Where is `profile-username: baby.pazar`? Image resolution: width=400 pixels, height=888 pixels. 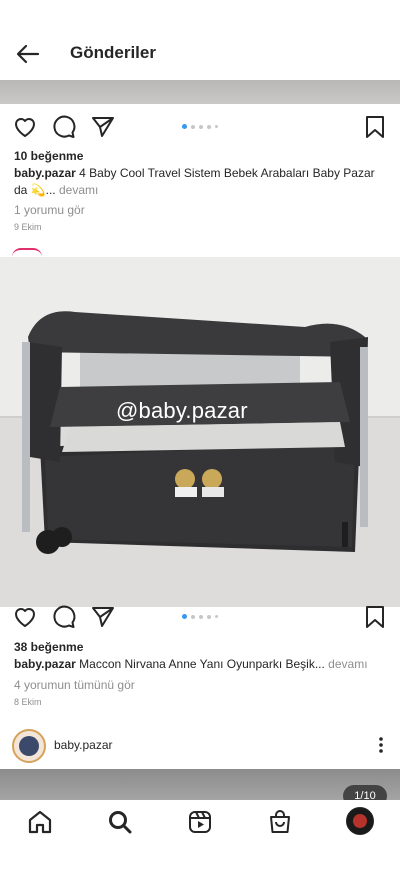 profile-username: baby.pazar is located at coordinates (83, 745).